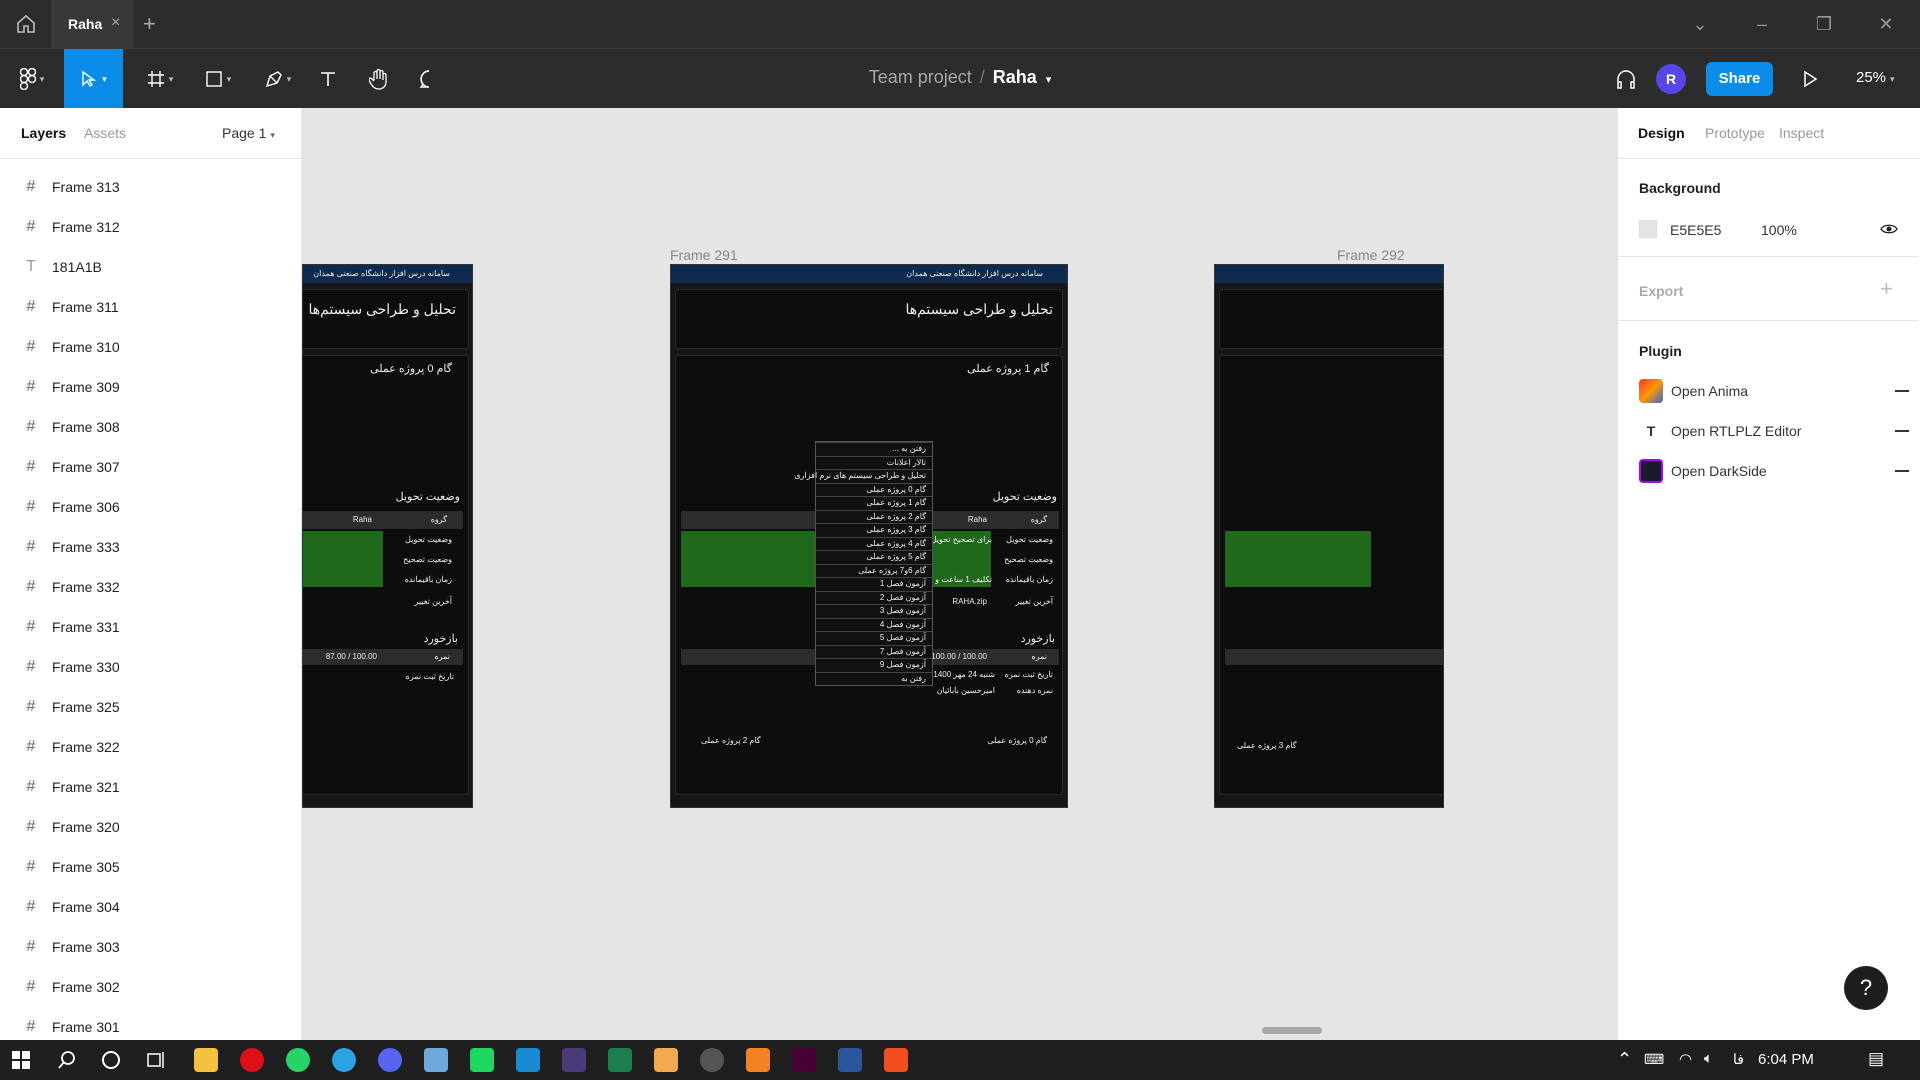  Describe the element at coordinates (906, 462) in the screenshot. I see `dropdown-item: تالار اعلانات` at that location.